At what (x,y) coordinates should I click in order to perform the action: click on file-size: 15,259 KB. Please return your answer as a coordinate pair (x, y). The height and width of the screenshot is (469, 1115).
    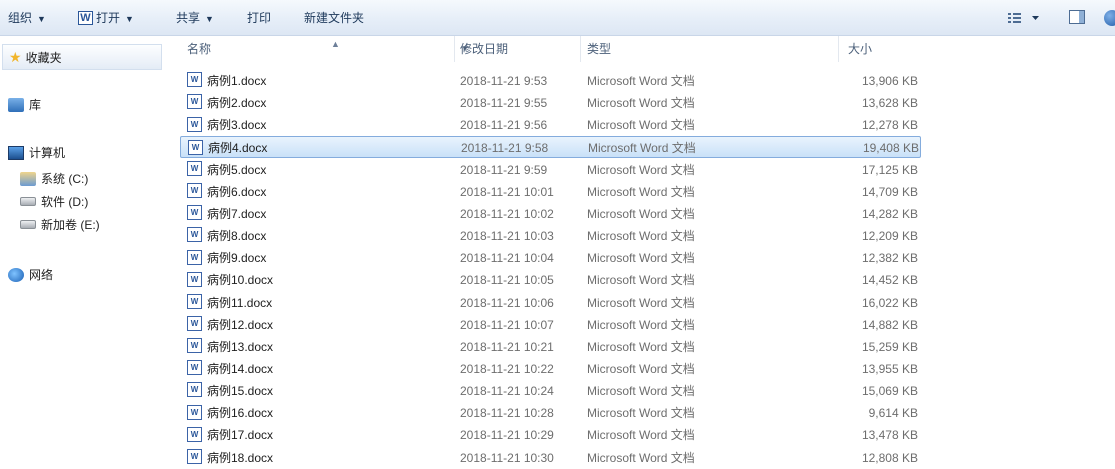
    Looking at the image, I should click on (889, 346).